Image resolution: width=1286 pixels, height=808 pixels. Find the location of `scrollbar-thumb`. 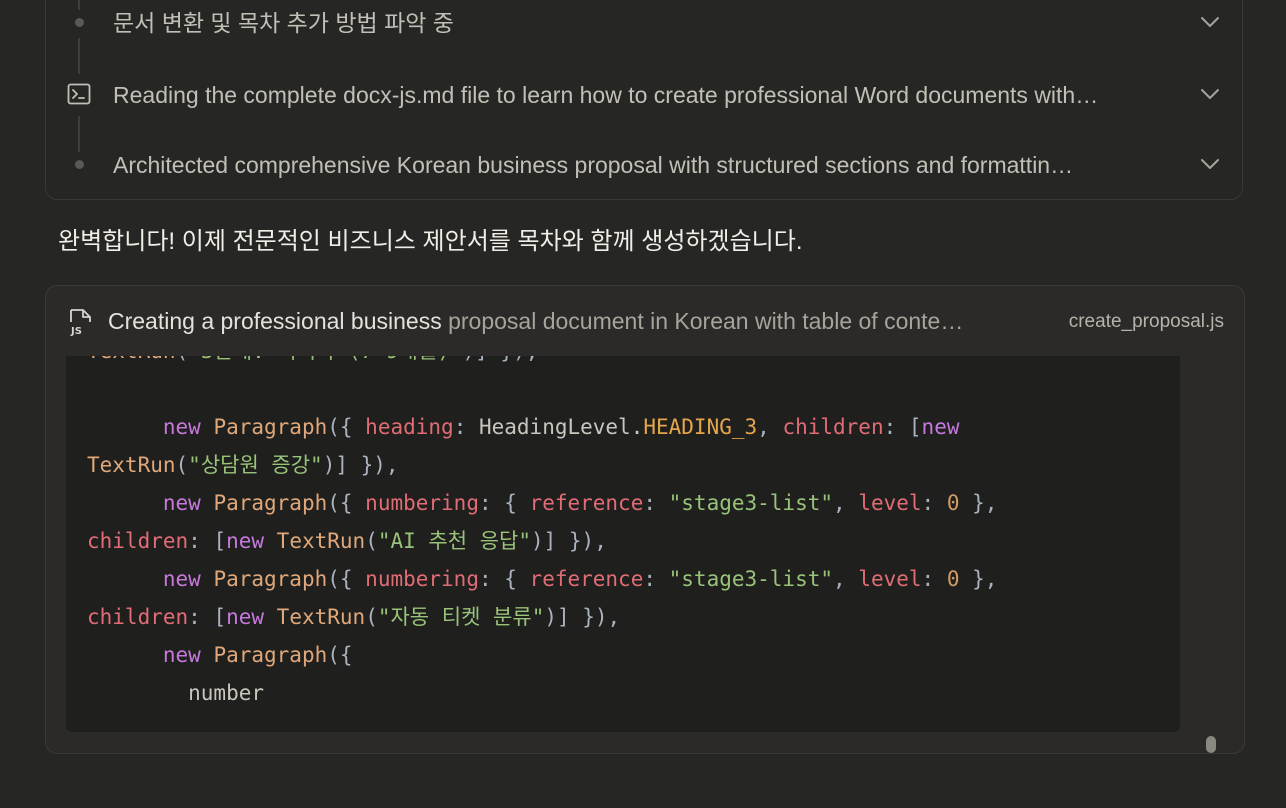

scrollbar-thumb is located at coordinates (1211, 744).